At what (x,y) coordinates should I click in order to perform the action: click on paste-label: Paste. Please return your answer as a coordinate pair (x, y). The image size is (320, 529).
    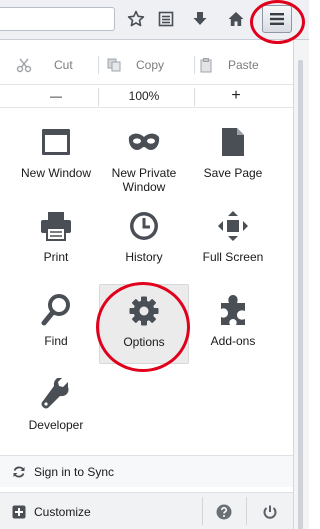
    Looking at the image, I should click on (243, 65).